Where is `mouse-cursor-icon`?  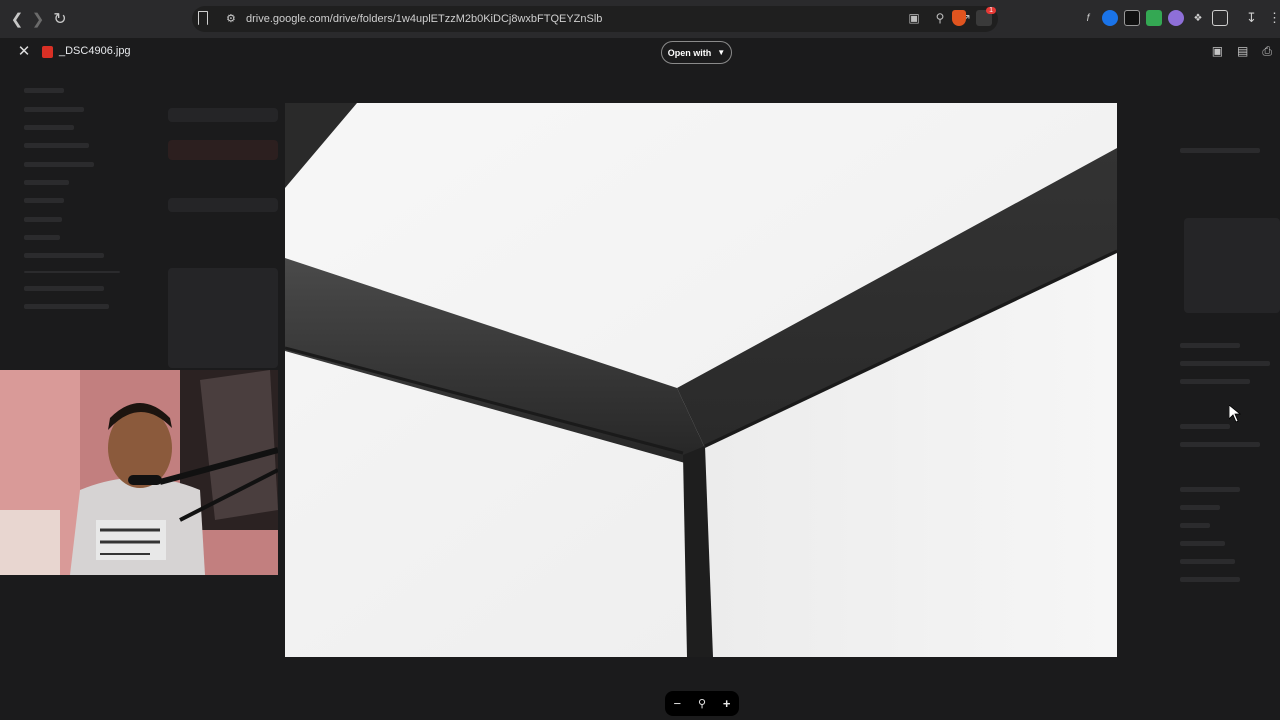 mouse-cursor-icon is located at coordinates (1235, 414).